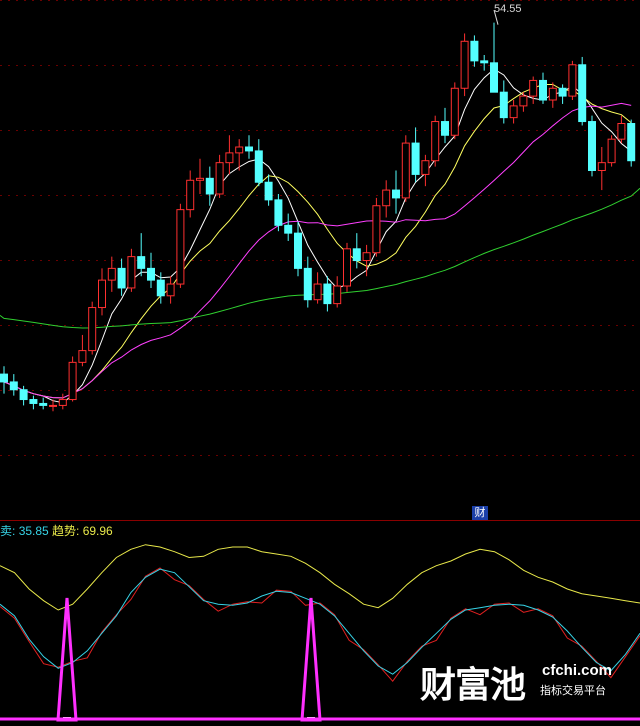  I want to click on sell-label: 卖:, so click(8, 531).